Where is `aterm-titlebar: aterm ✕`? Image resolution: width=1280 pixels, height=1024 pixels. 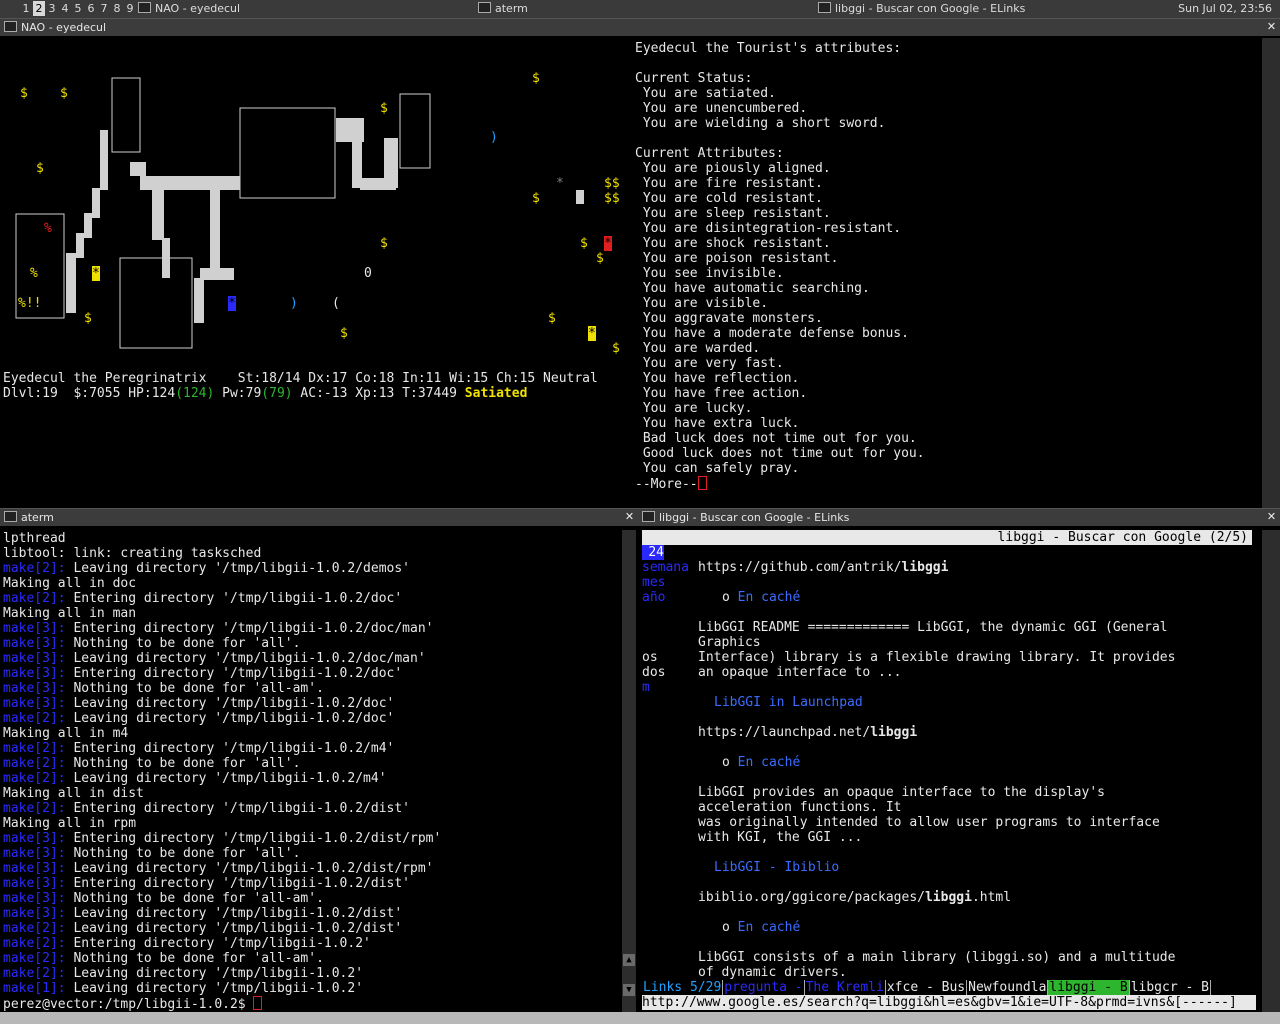
aterm-titlebar: aterm ✕ is located at coordinates (319, 517).